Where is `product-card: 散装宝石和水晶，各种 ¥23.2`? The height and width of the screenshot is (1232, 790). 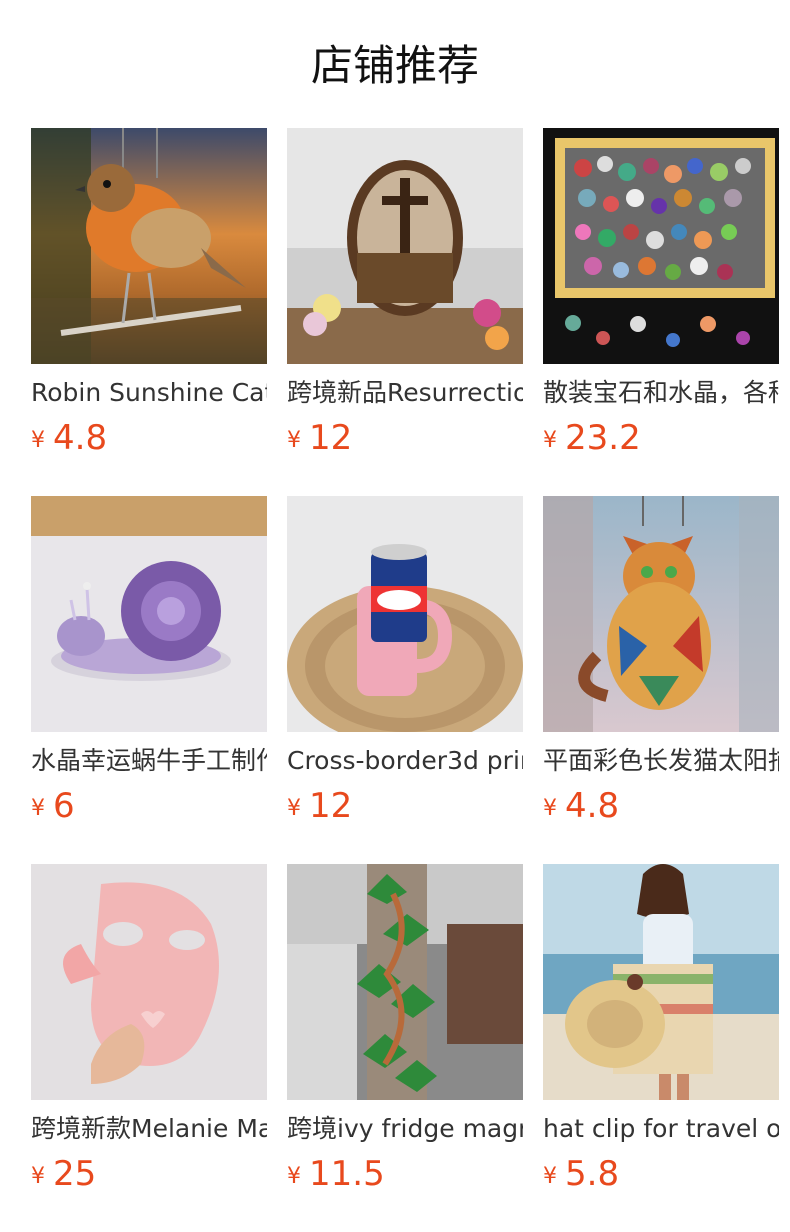
product-card: 散装宝石和水晶，各种 ¥23.2 is located at coordinates (661, 293).